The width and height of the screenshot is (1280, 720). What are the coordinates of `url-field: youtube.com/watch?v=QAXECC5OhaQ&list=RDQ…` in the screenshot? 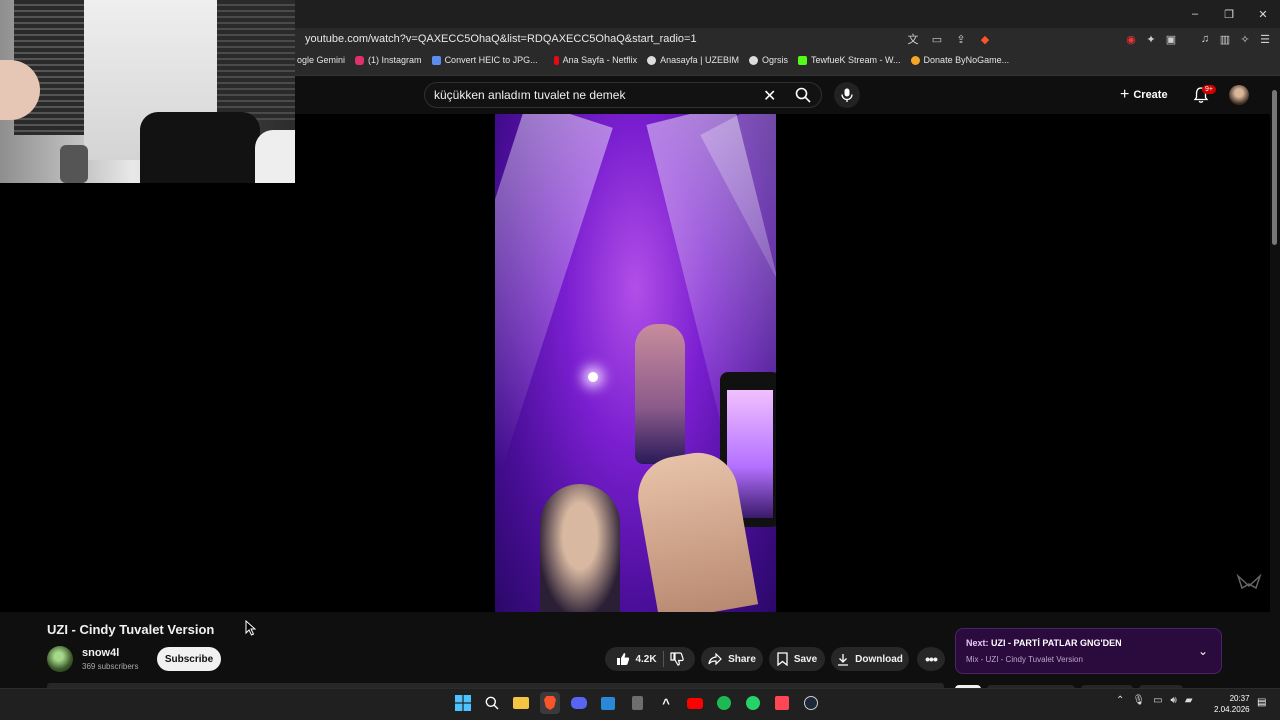 It's located at (501, 39).